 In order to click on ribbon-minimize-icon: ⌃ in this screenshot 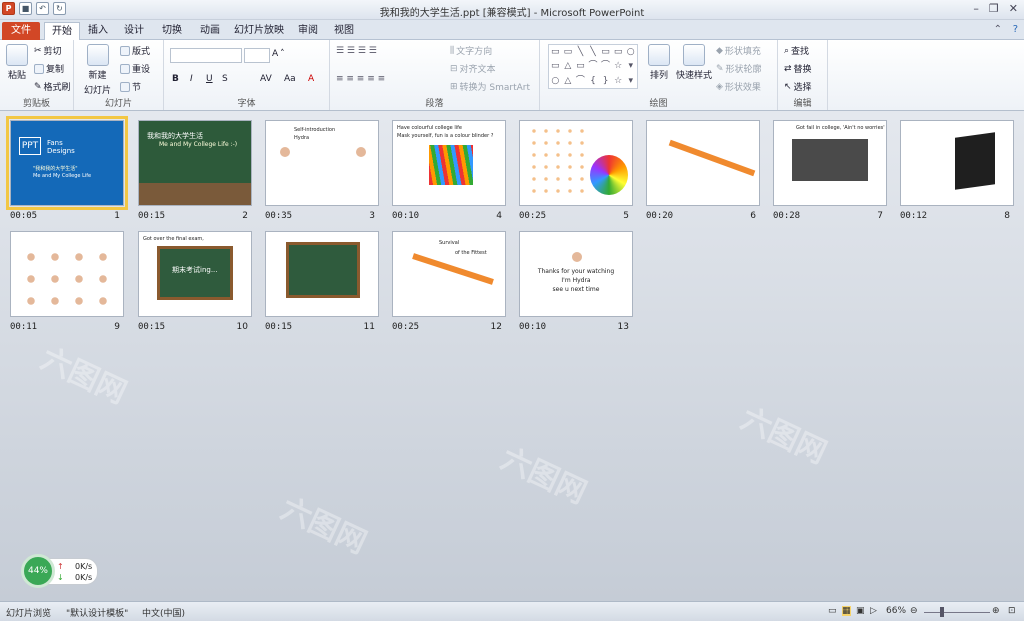, I will do `click(998, 29)`.